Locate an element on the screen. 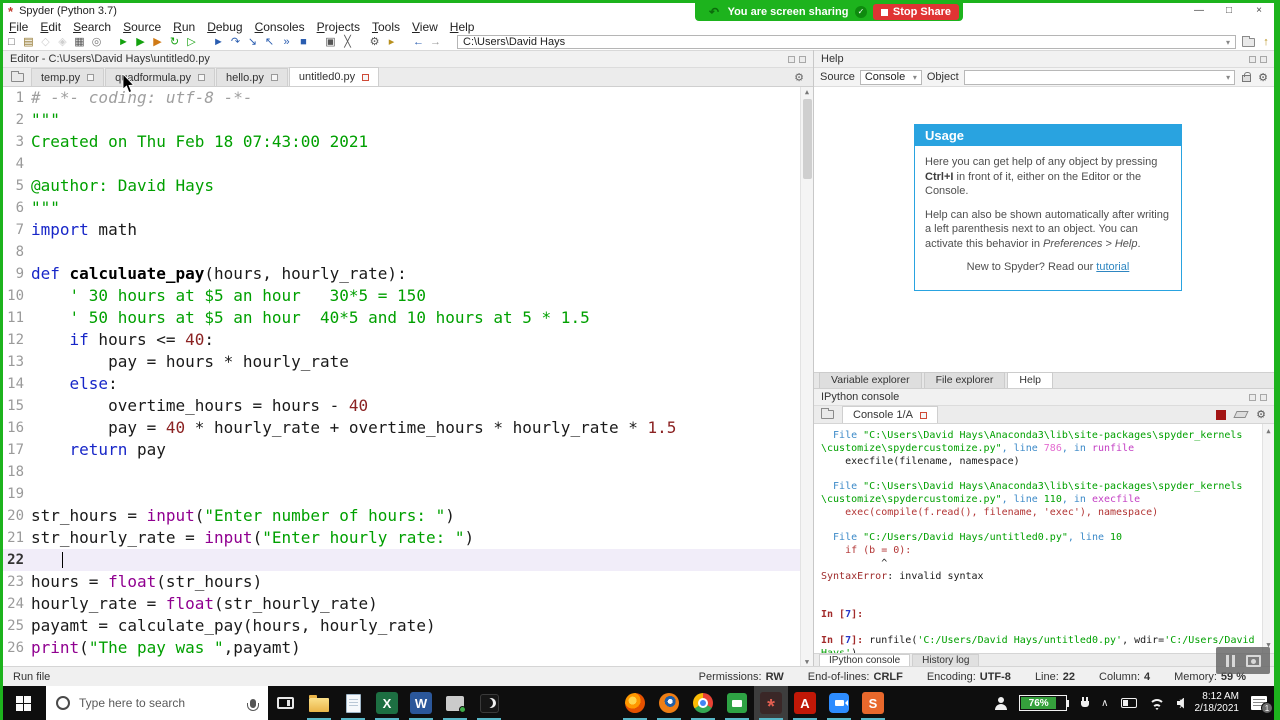 The height and width of the screenshot is (720, 1280). taskbar-search is located at coordinates (157, 703).